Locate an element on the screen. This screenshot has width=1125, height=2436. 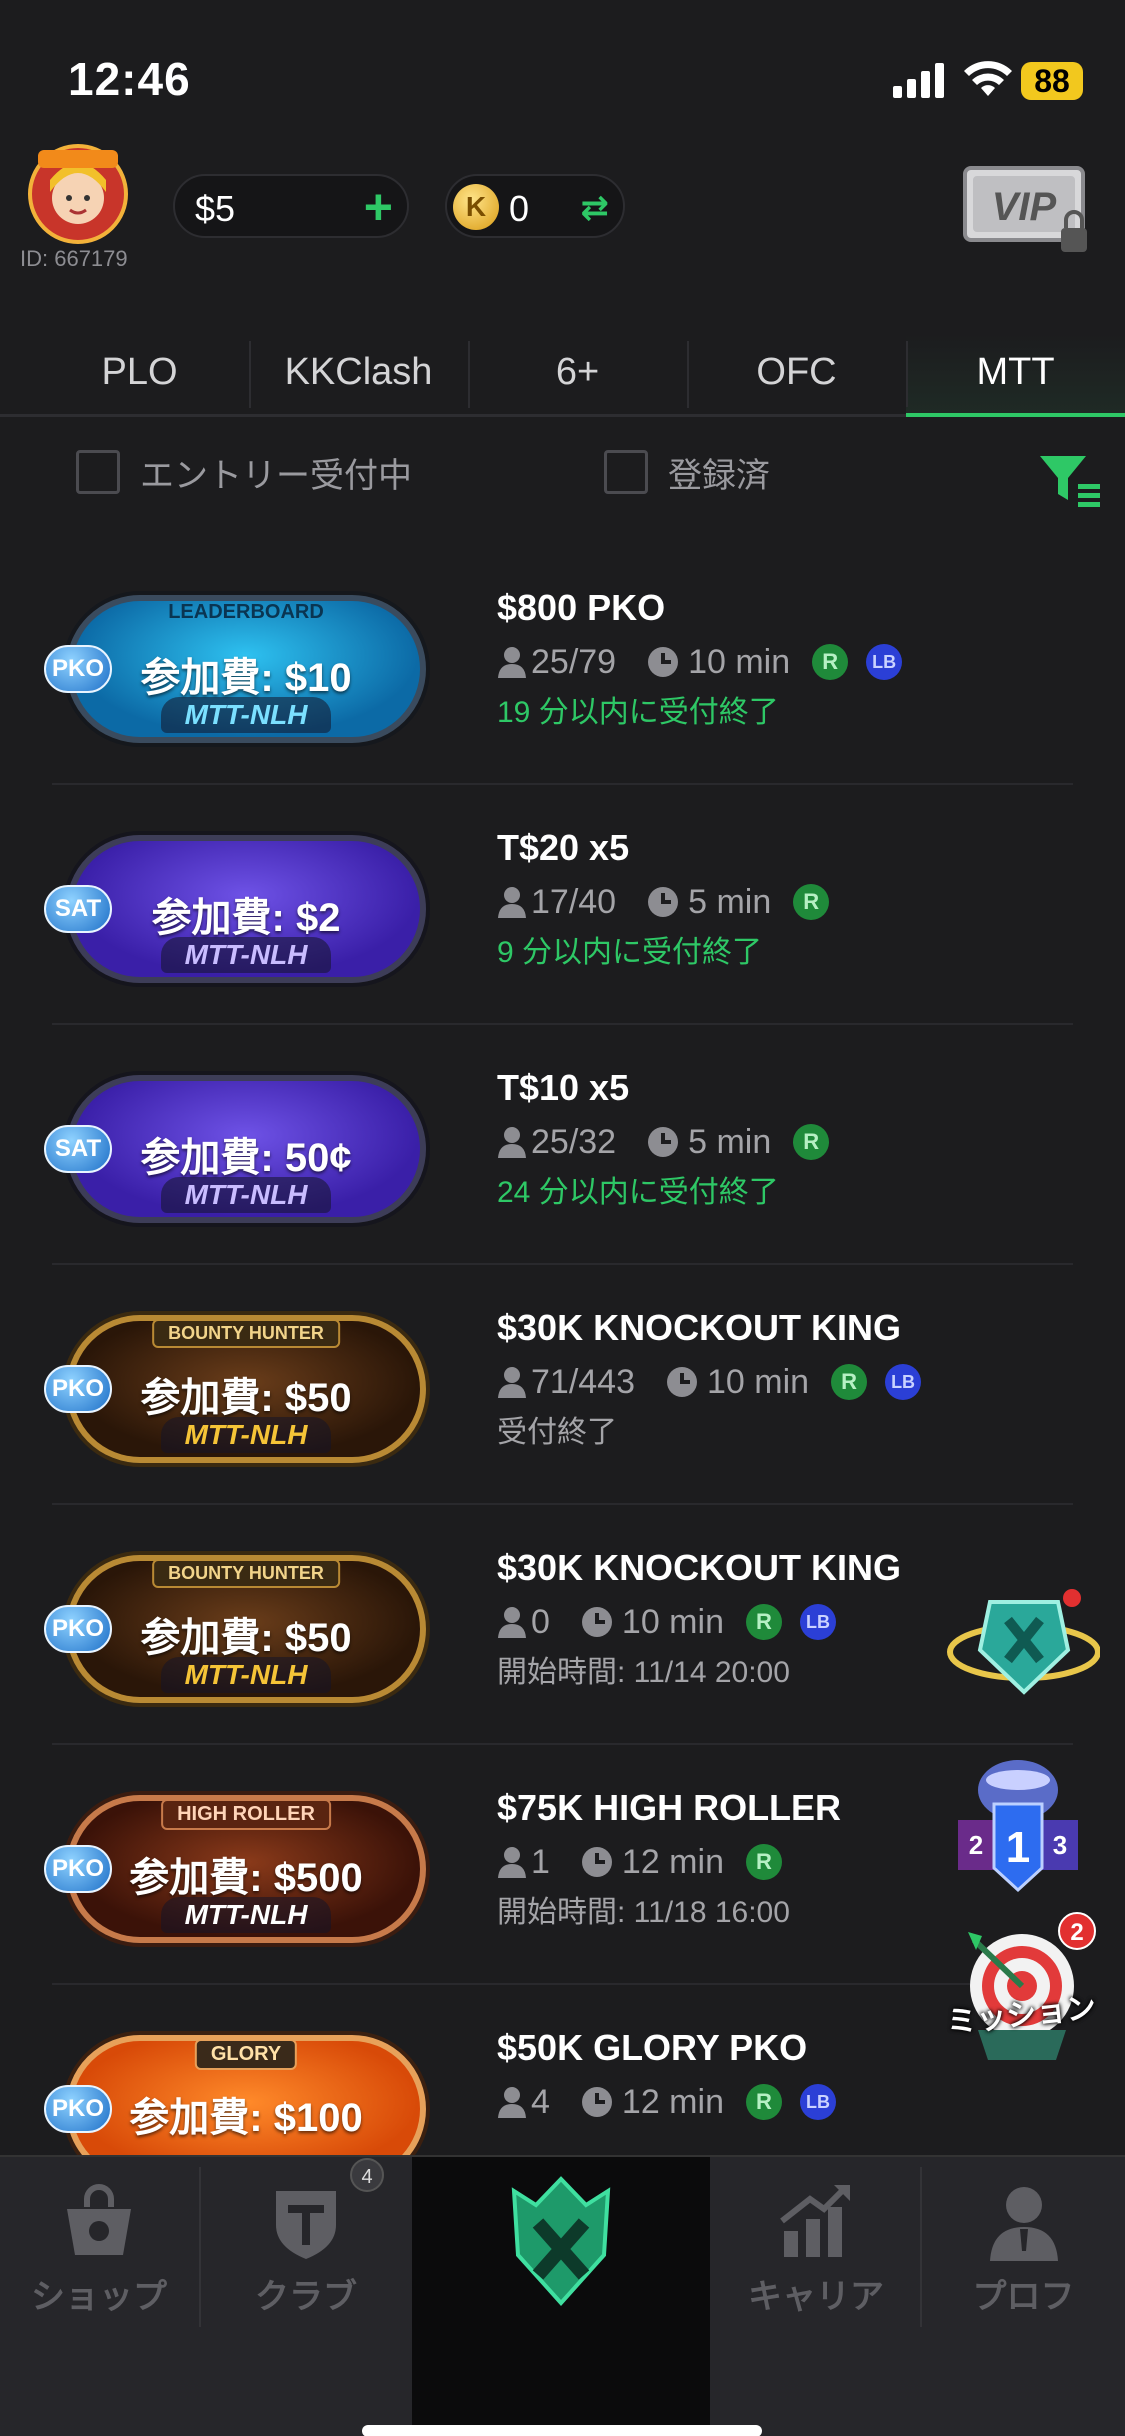
entry-fee: 参加費: $2 is located at coordinates (246, 918).